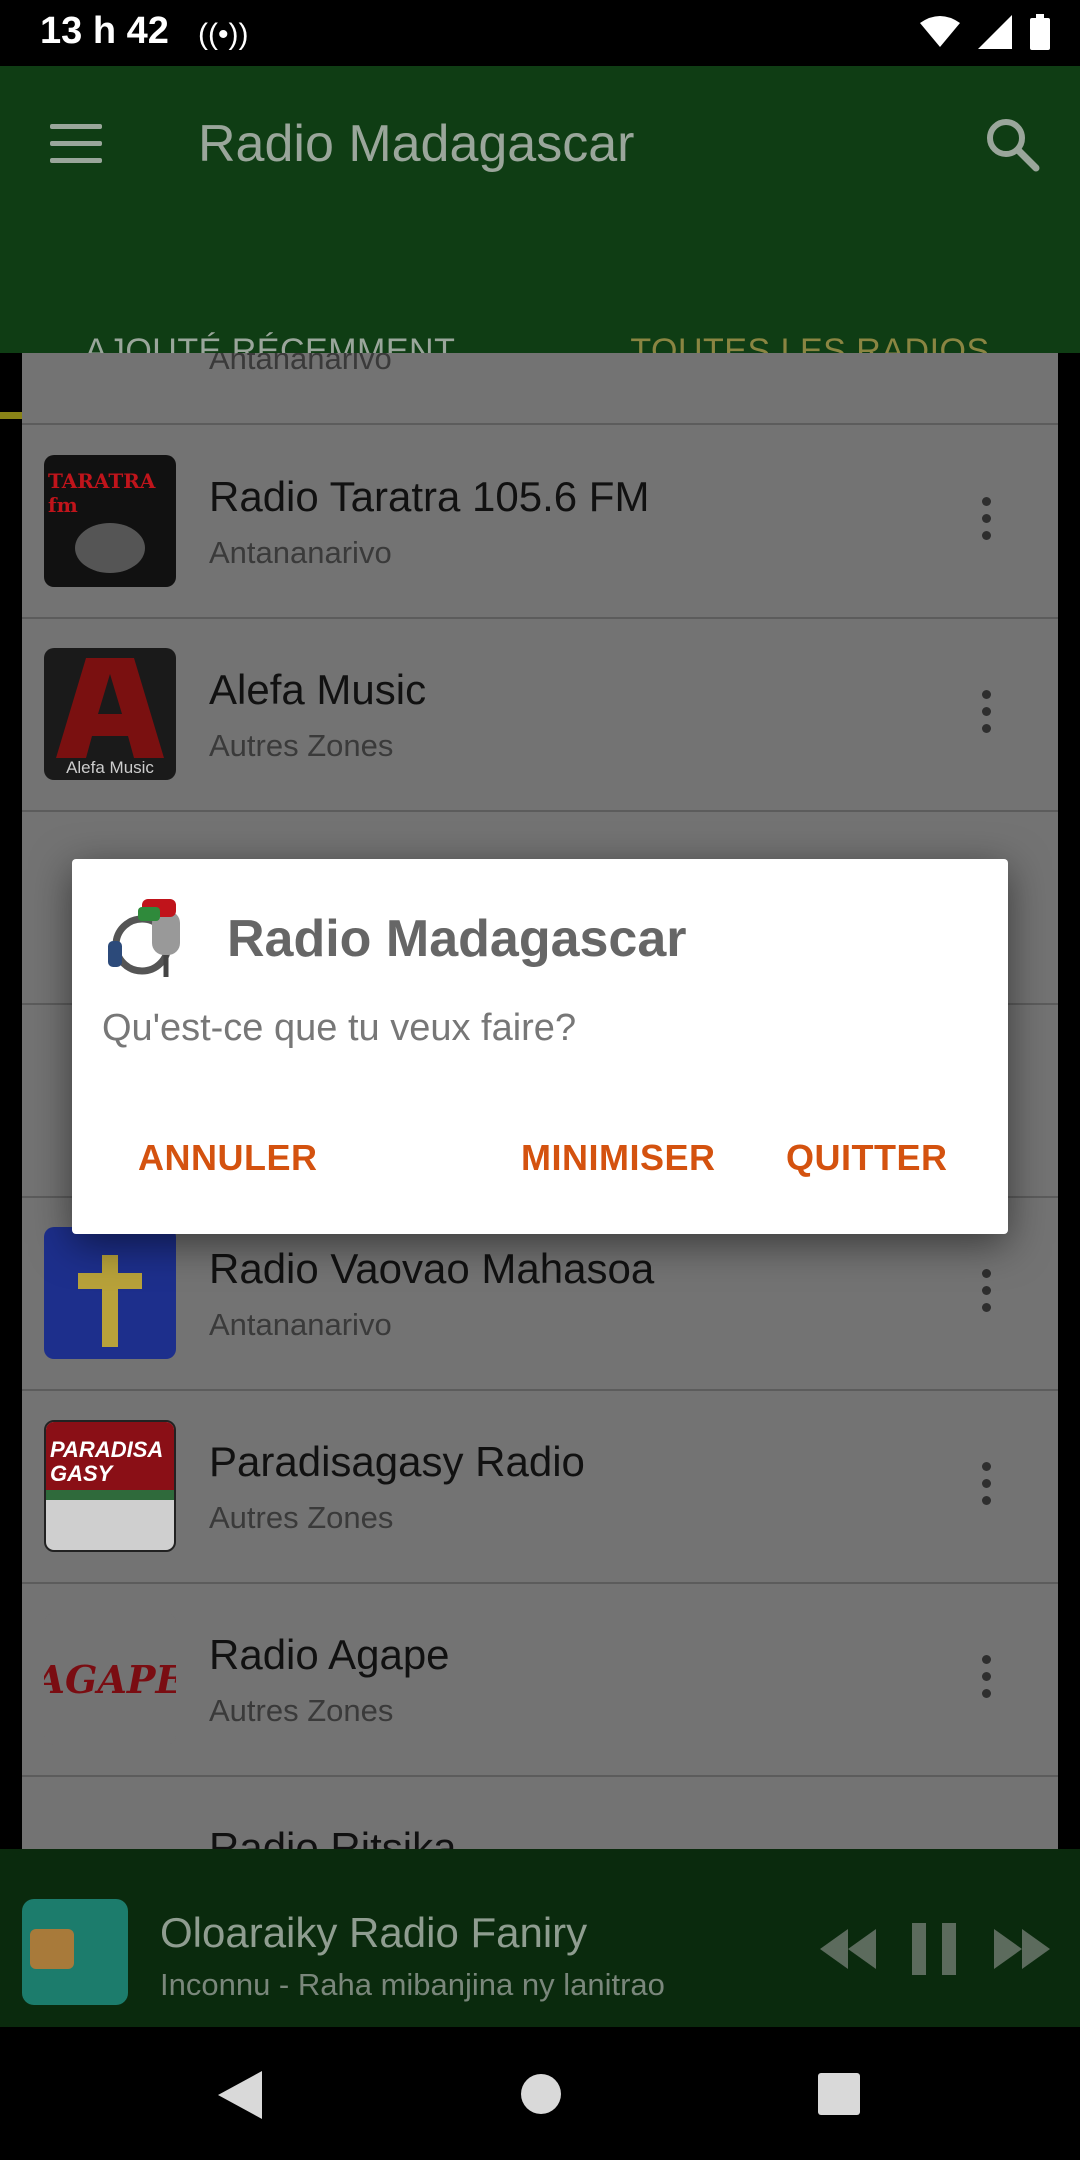 The width and height of the screenshot is (1080, 2160). Describe the element at coordinates (318, 689) in the screenshot. I see `station-name: Alefa Music` at that location.